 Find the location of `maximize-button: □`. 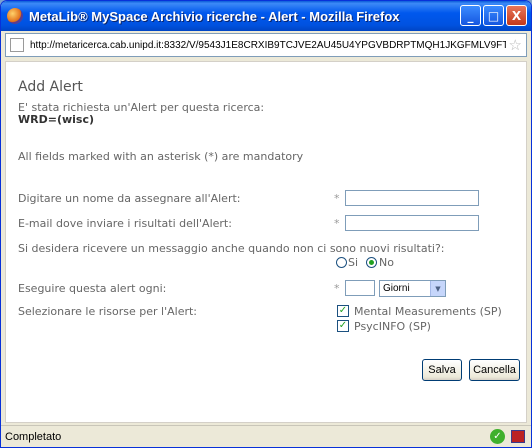

maximize-button: □ is located at coordinates (493, 15).